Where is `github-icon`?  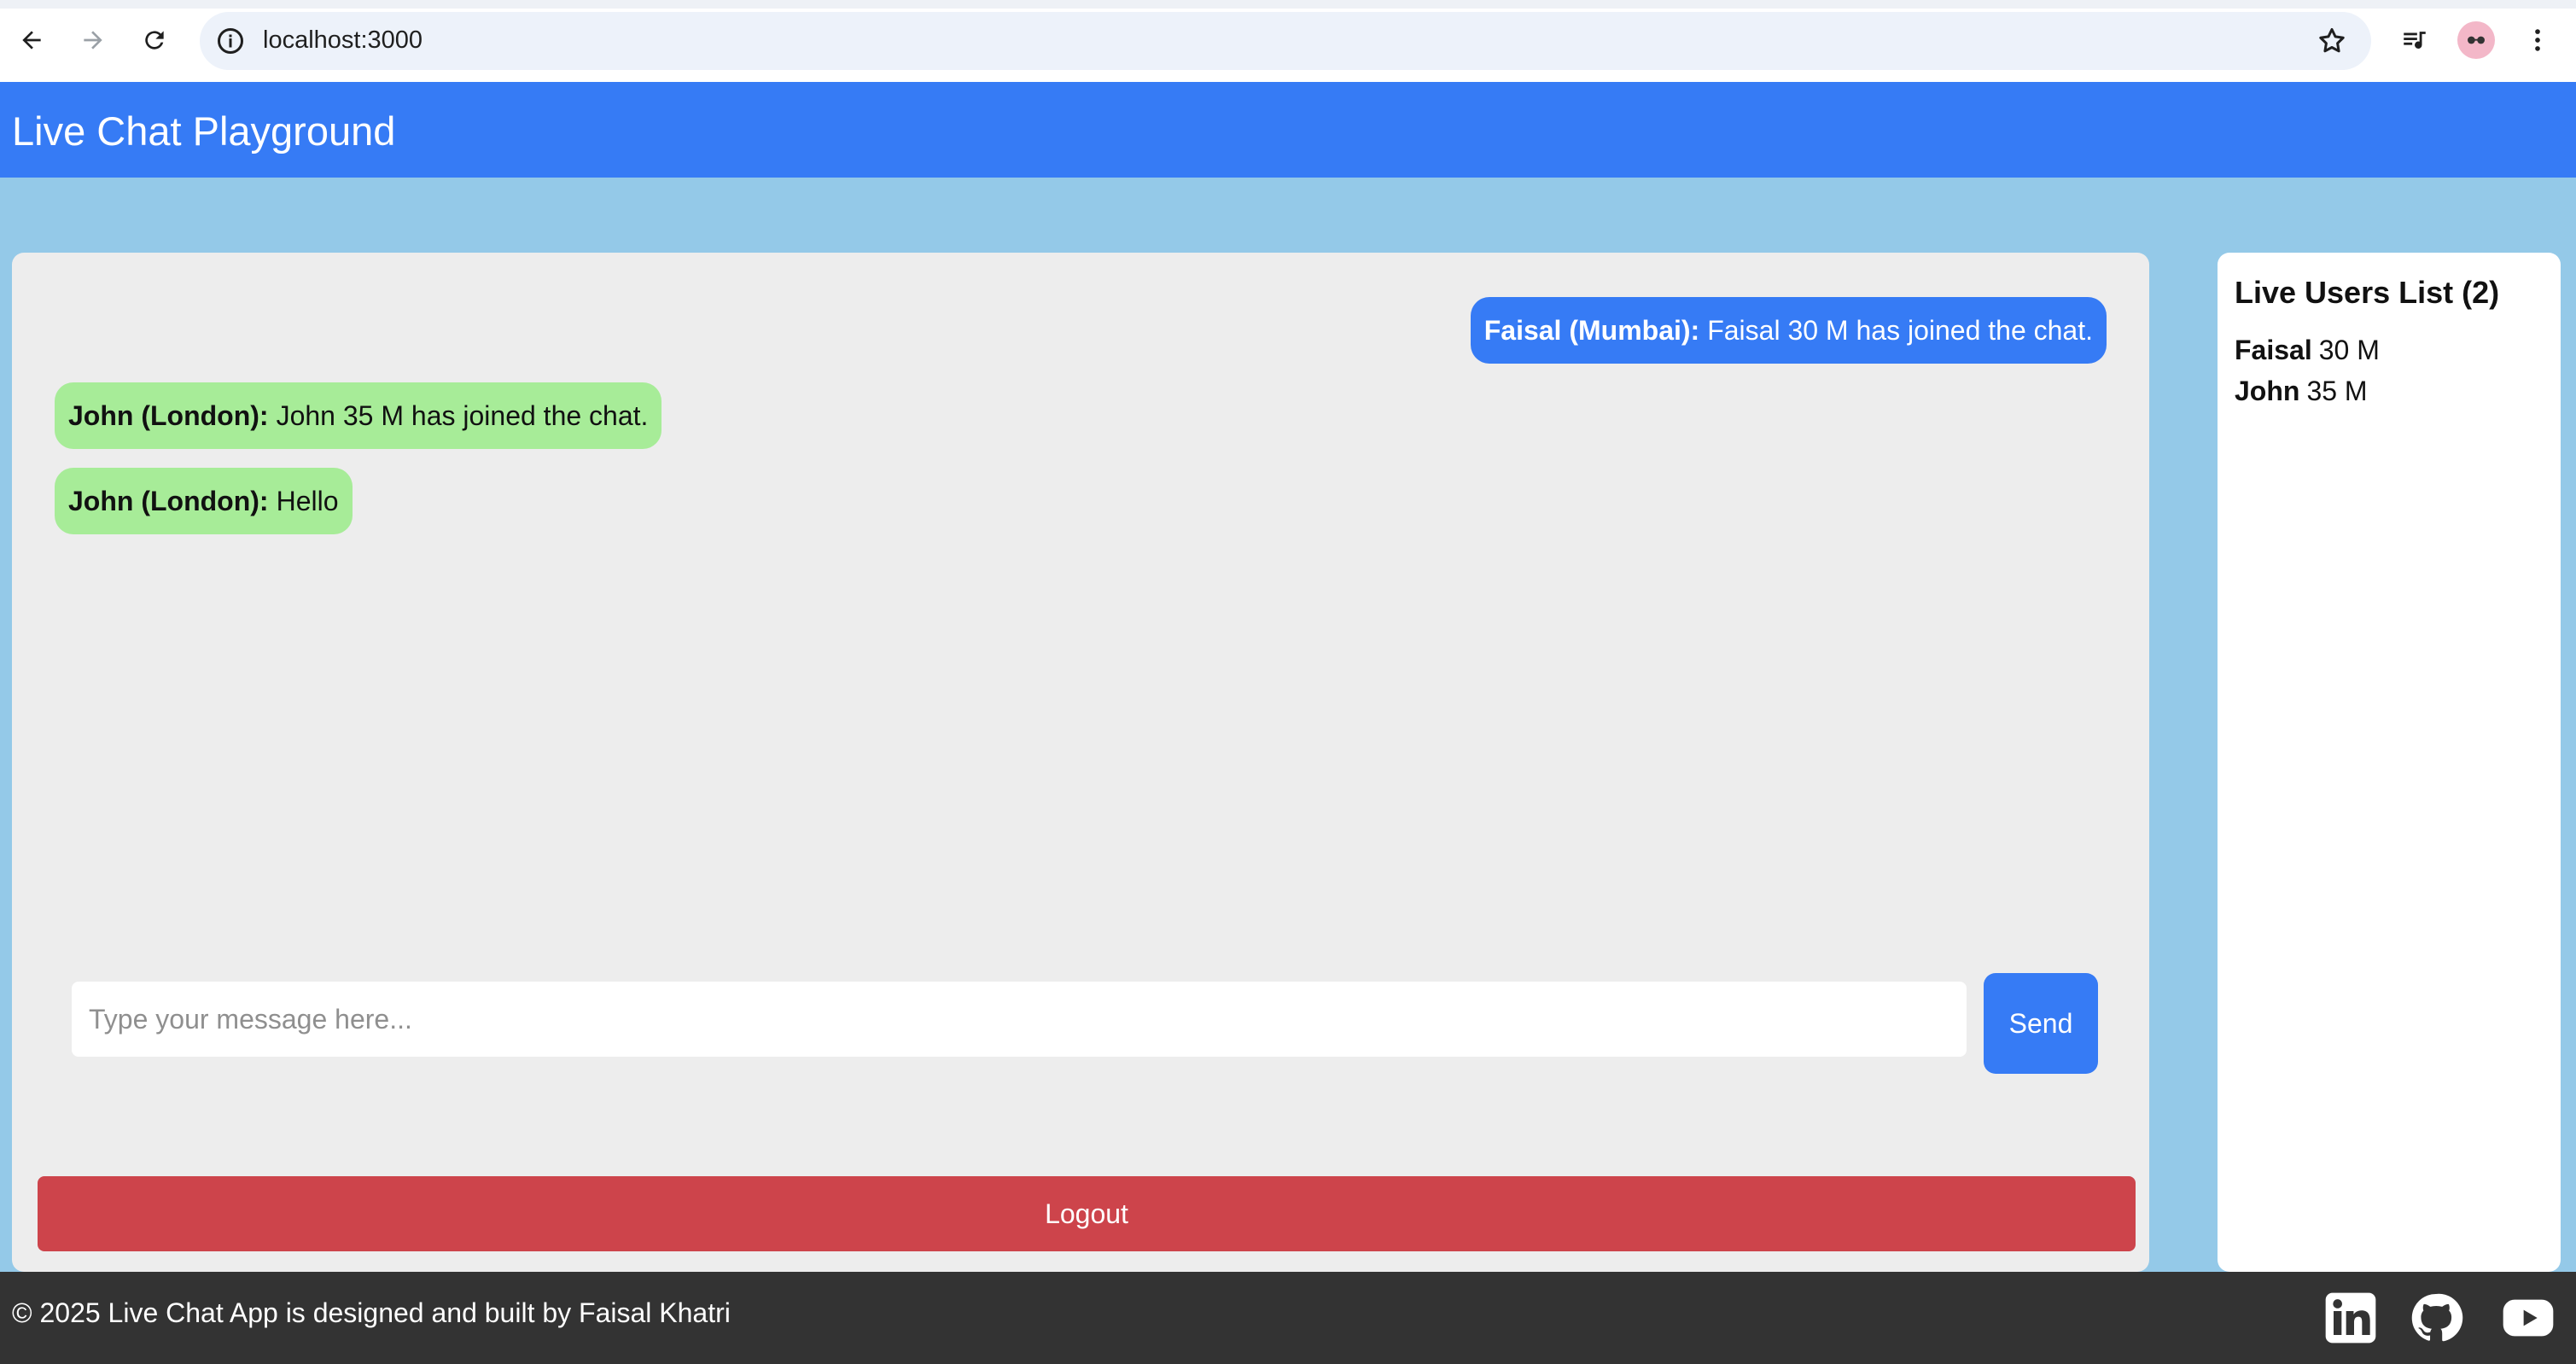 github-icon is located at coordinates (2436, 1318).